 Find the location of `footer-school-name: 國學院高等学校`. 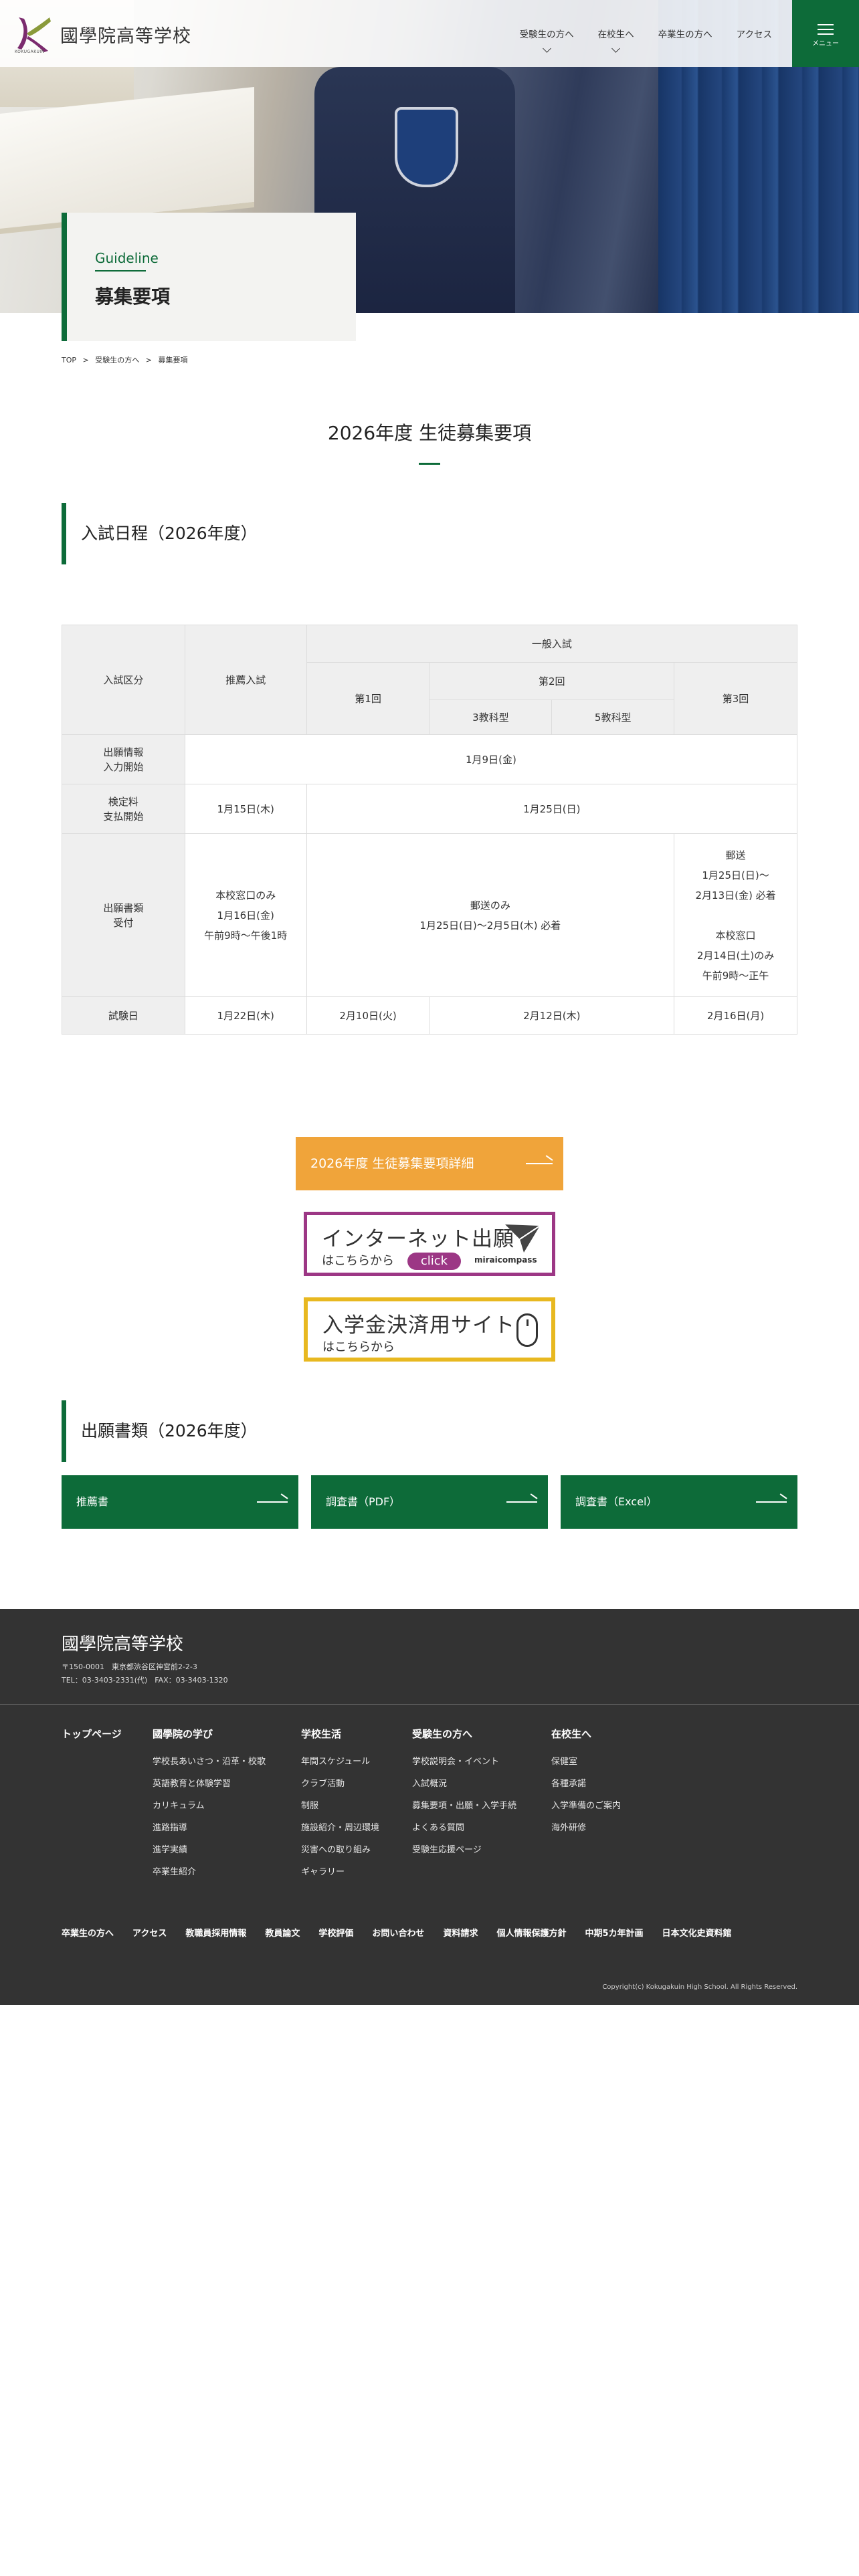

footer-school-name: 國學院高等学校 is located at coordinates (122, 1643).